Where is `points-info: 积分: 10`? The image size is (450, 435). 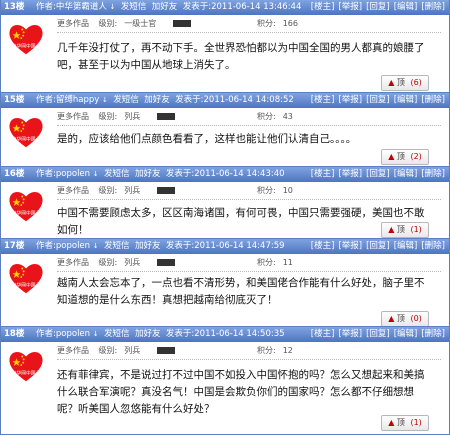 points-info: 积分: 10 is located at coordinates (275, 190).